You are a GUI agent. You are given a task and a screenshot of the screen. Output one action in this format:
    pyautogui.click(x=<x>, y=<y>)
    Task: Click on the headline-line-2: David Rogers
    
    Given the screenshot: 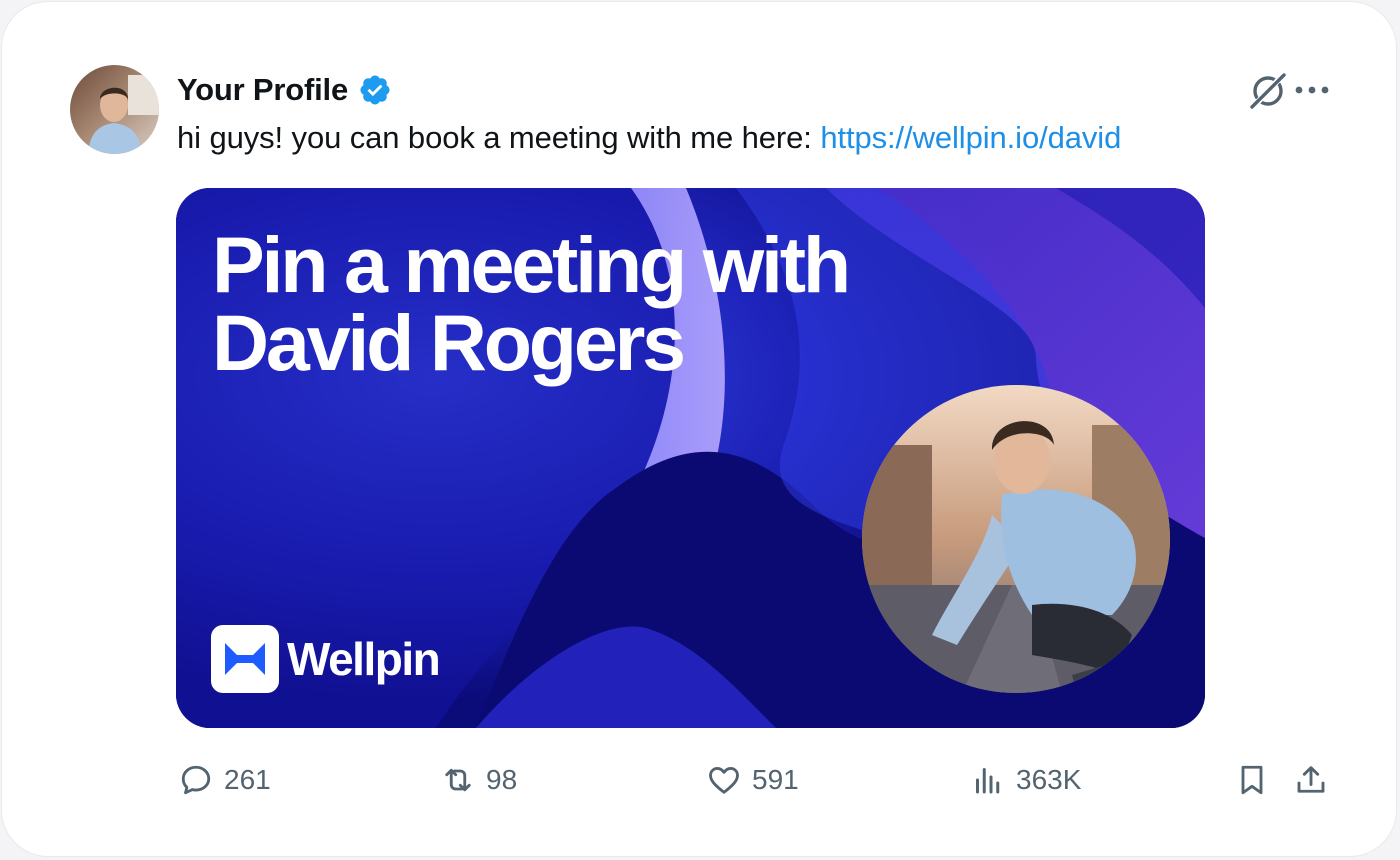 What is the action you would take?
    pyautogui.click(x=449, y=342)
    